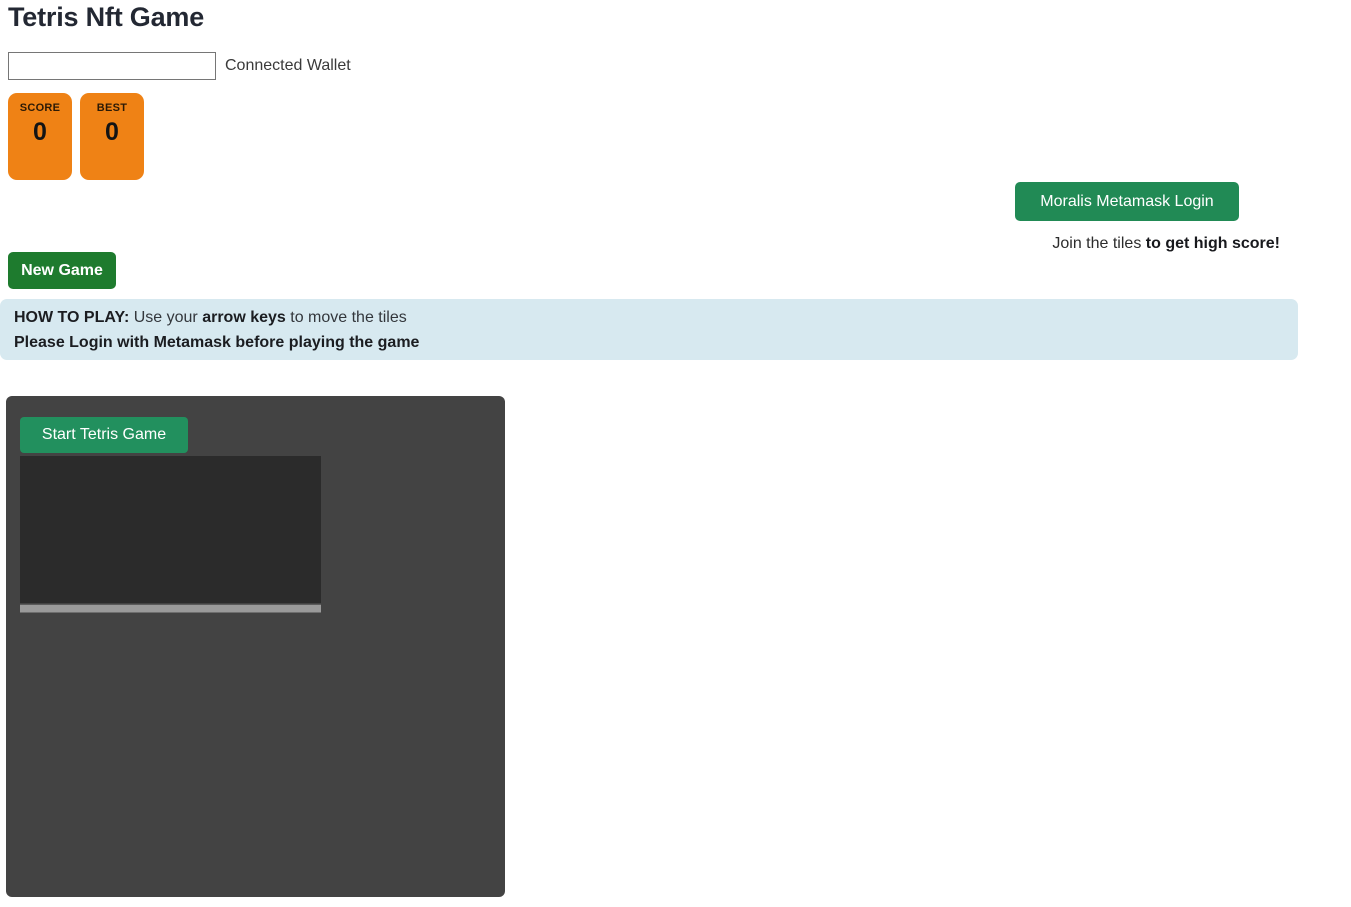 The image size is (1351, 907). Describe the element at coordinates (170, 529) in the screenshot. I see `tetris-canvas` at that location.